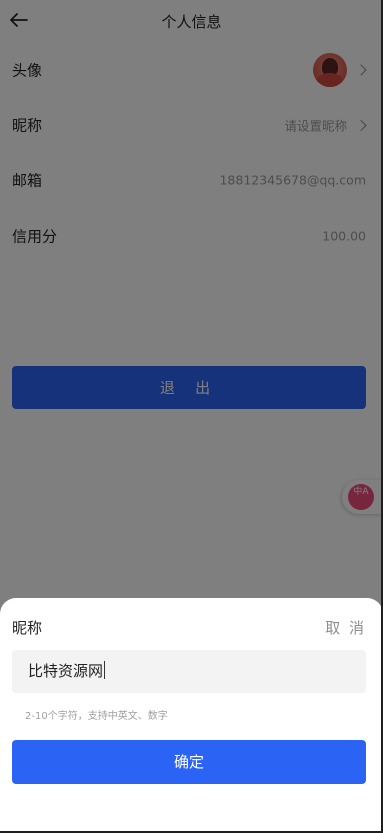 Image resolution: width=383 pixels, height=833 pixels. What do you see at coordinates (27, 628) in the screenshot?
I see `sheet-title: 昵称` at bounding box center [27, 628].